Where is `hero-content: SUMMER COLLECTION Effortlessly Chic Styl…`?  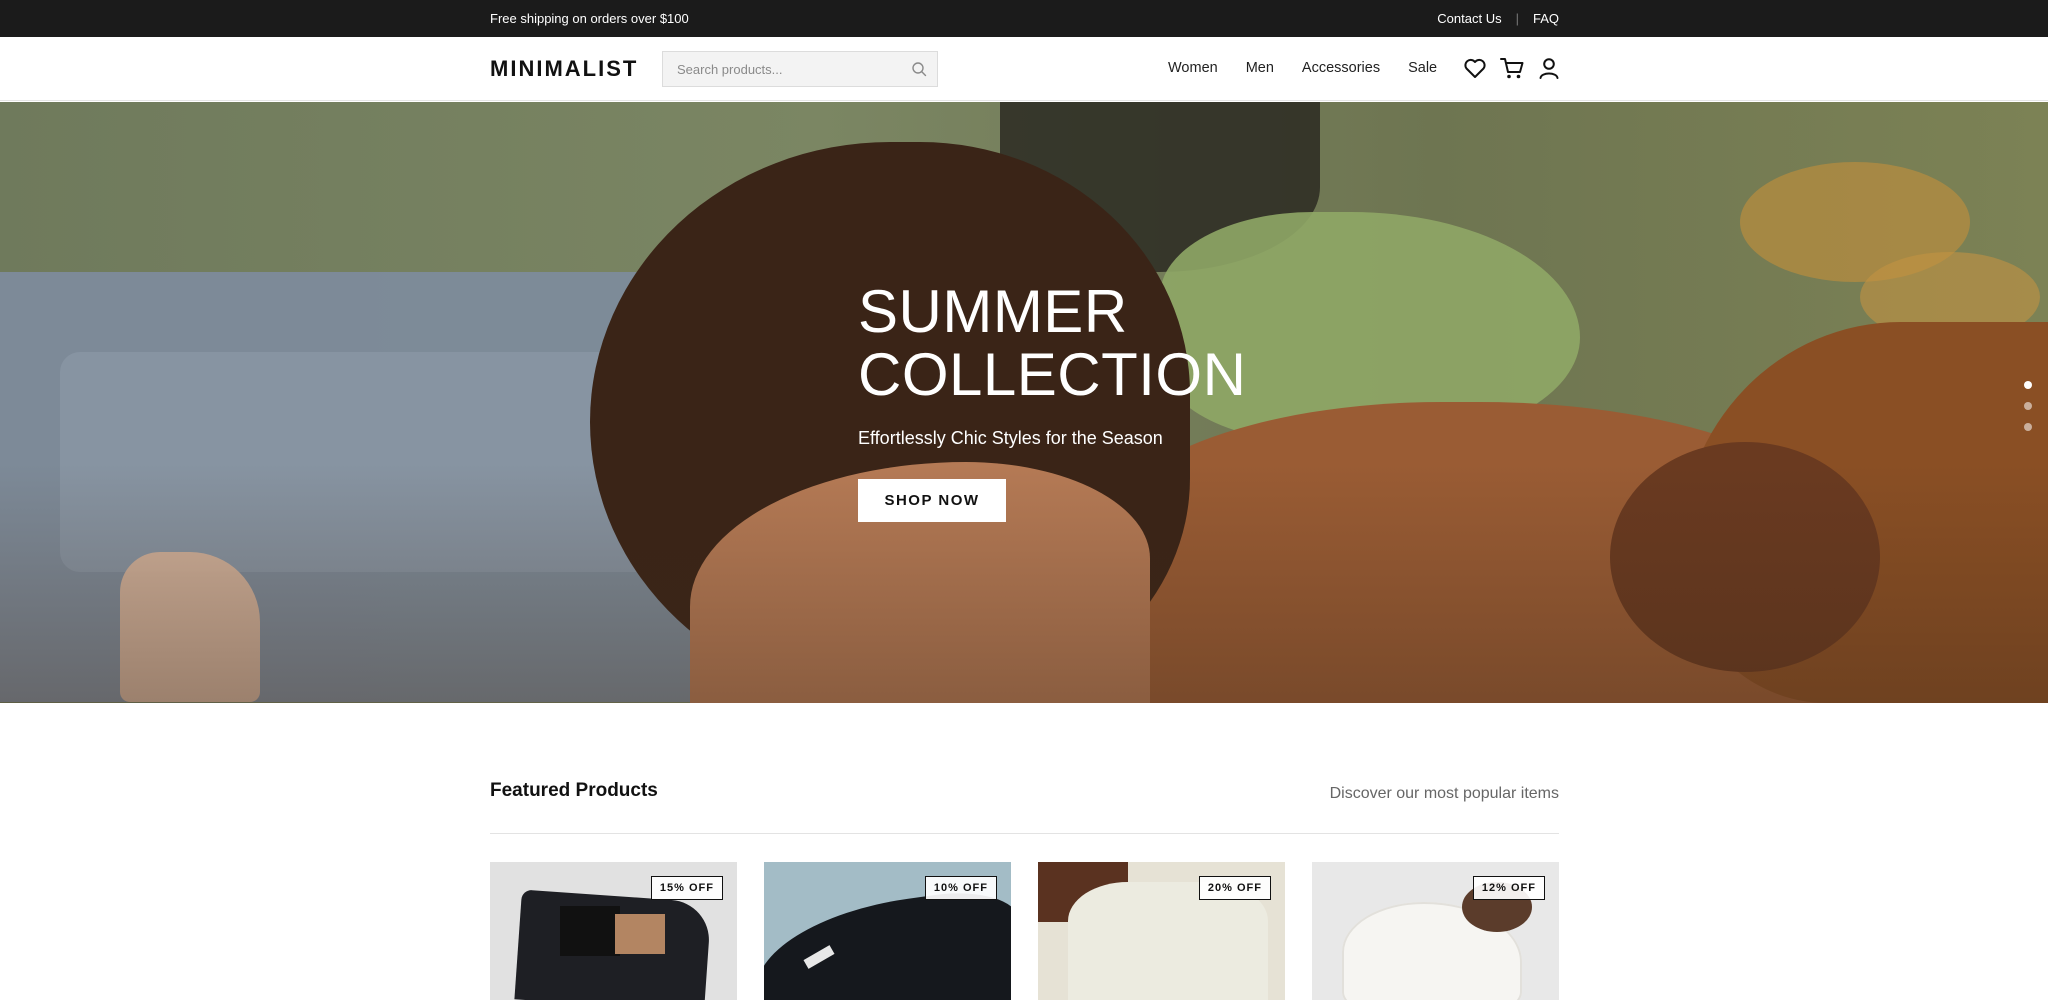 hero-content: SUMMER COLLECTION Effortlessly Chic Styl… is located at coordinates (1068, 401).